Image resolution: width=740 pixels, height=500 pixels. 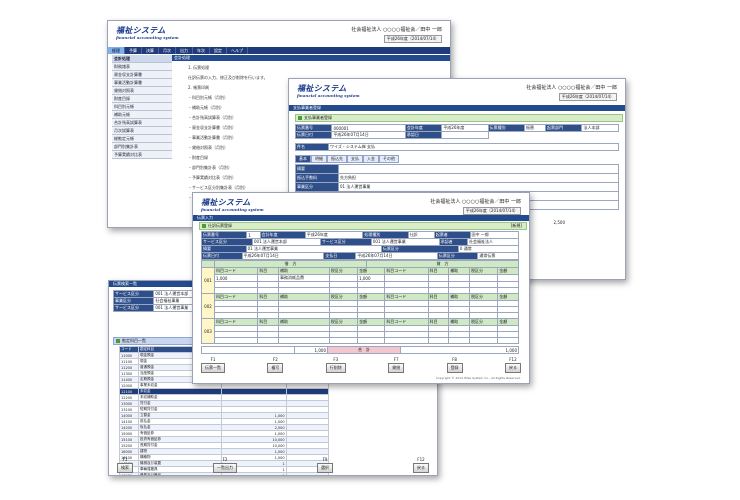 I want to click on menu-item: 合計残高試算表, so click(x=142, y=123).